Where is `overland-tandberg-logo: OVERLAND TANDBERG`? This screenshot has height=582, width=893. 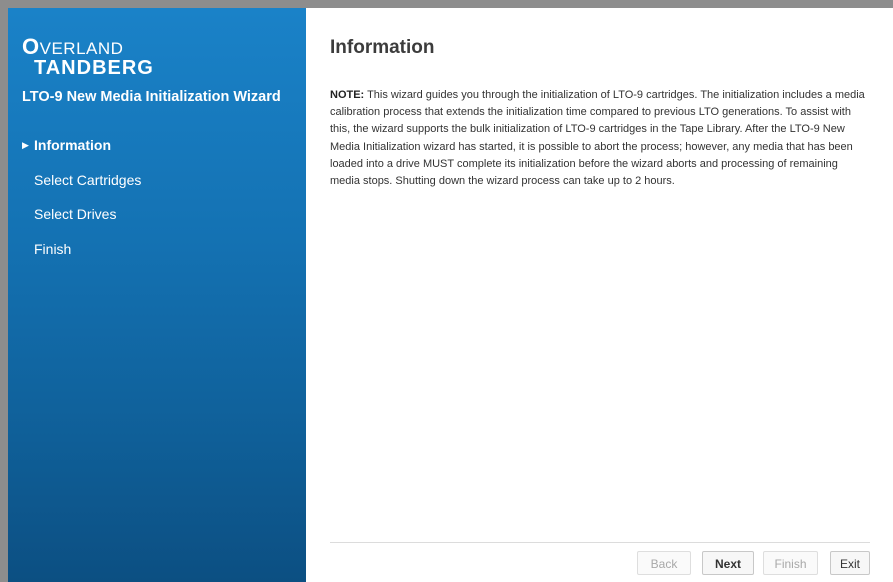
overland-tandberg-logo: OVERLAND TANDBERG is located at coordinates (88, 56).